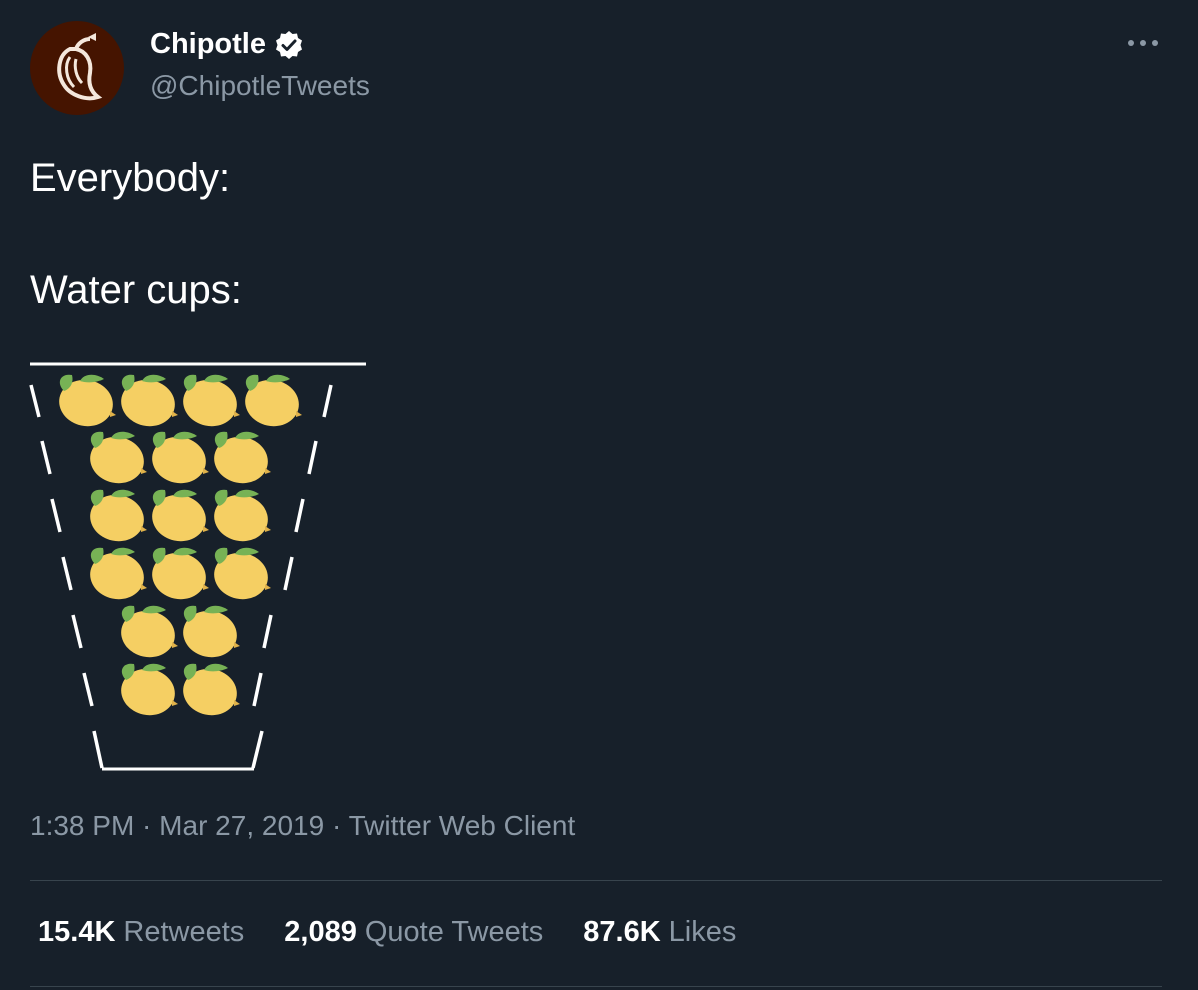 The height and width of the screenshot is (990, 1198). I want to click on tweet-date: Mar 27, 2019, so click(241, 825).